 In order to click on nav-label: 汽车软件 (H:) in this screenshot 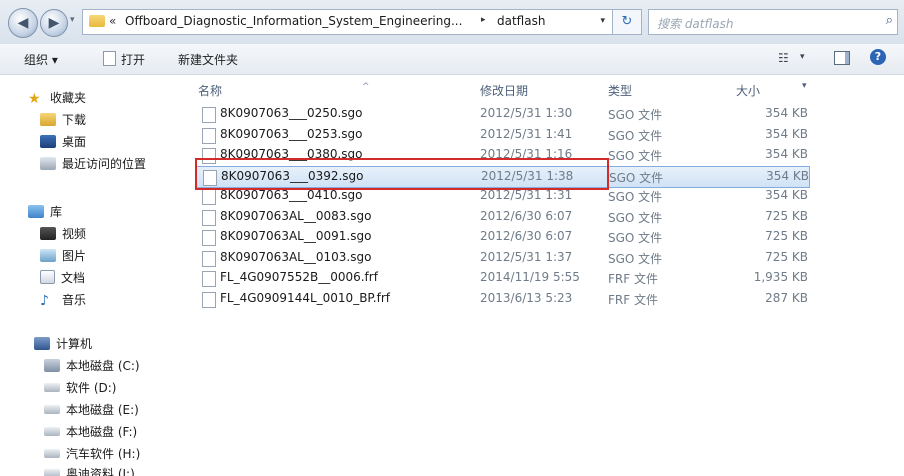, I will do `click(103, 454)`.